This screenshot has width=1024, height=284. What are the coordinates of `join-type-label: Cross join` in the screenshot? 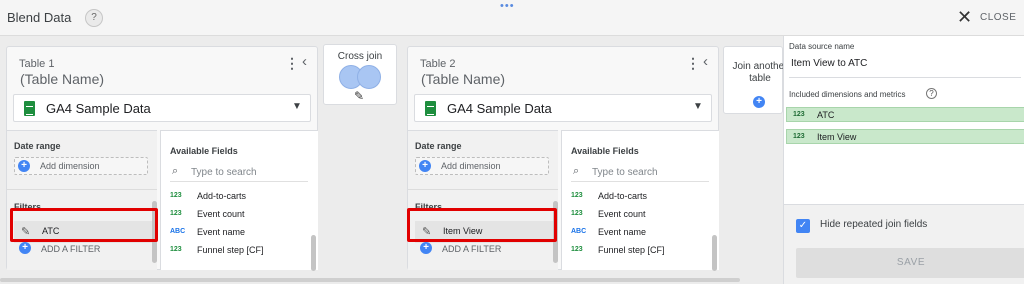 It's located at (360, 56).